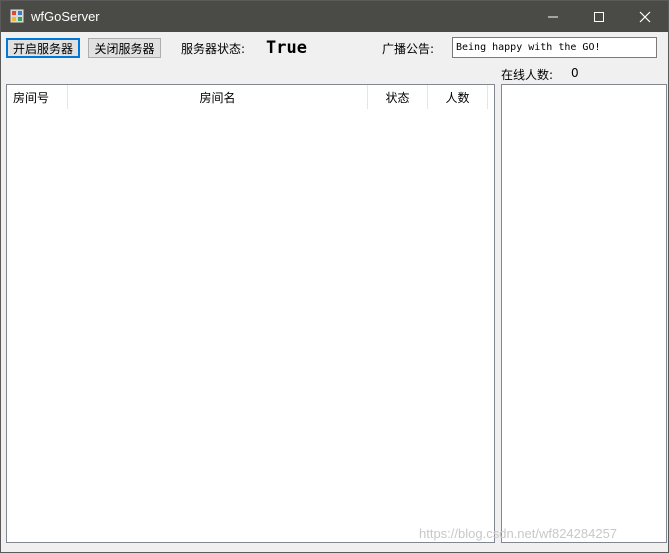  Describe the element at coordinates (554, 47) in the screenshot. I see `broadcast-input: Being happy with the GO!` at that location.